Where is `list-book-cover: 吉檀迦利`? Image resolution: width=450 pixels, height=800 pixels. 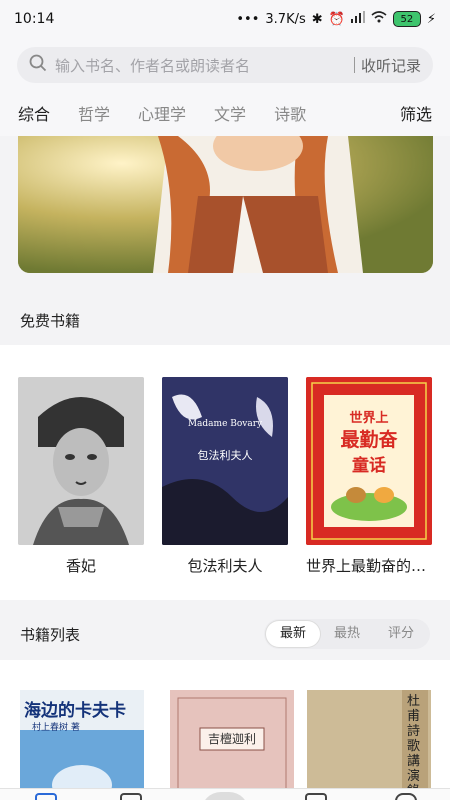 list-book-cover: 吉檀迦利 is located at coordinates (232, 745).